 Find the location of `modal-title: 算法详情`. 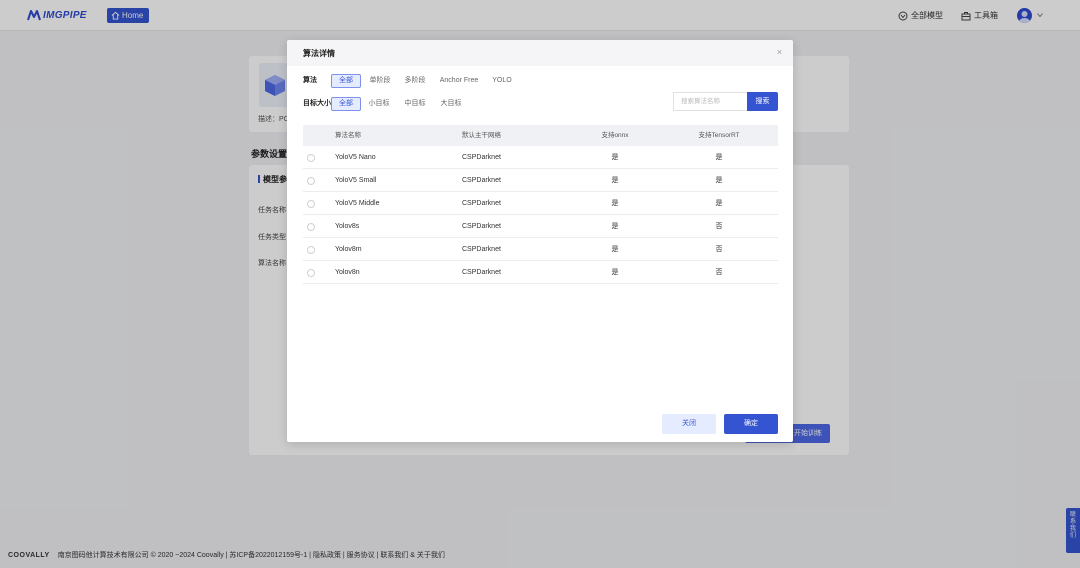

modal-title: 算法详情 is located at coordinates (319, 53).